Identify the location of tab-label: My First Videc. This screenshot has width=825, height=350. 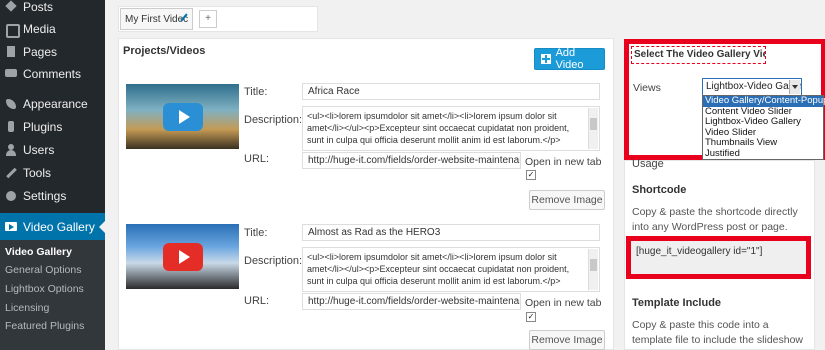
(157, 19).